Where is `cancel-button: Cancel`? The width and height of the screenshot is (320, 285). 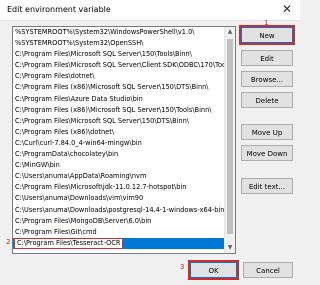
cancel-button: Cancel is located at coordinates (268, 270).